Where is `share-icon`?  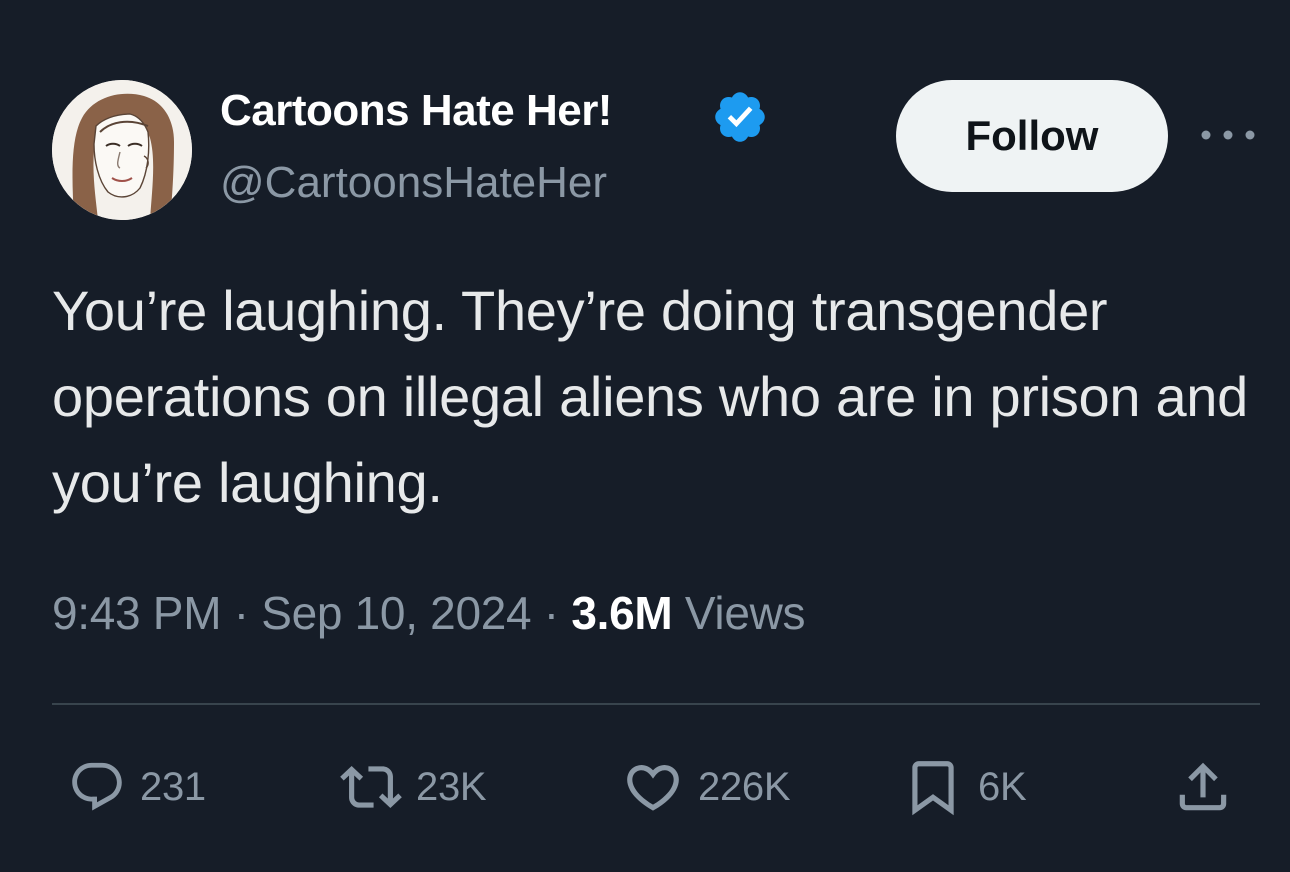
share-icon is located at coordinates (1203, 786).